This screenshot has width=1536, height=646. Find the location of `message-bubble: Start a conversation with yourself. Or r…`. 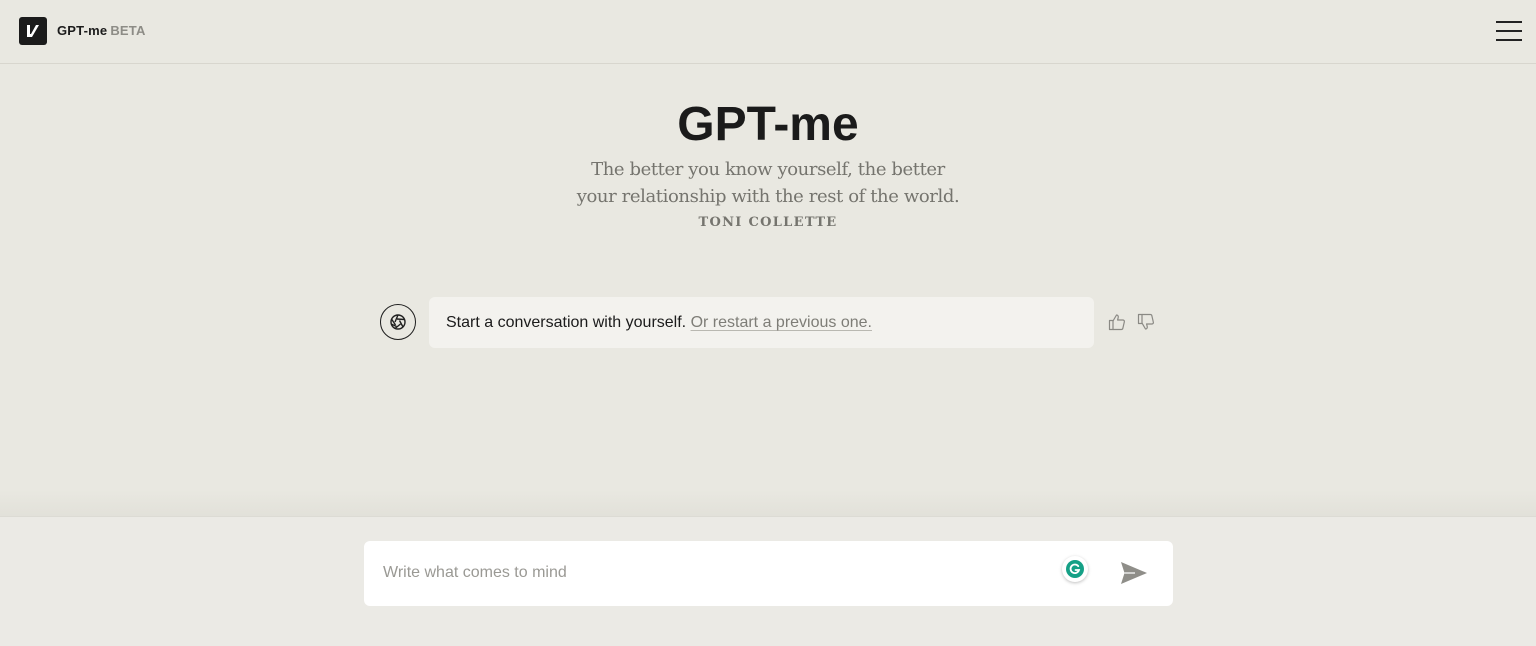

message-bubble: Start a conversation with yourself. Or r… is located at coordinates (761, 322).